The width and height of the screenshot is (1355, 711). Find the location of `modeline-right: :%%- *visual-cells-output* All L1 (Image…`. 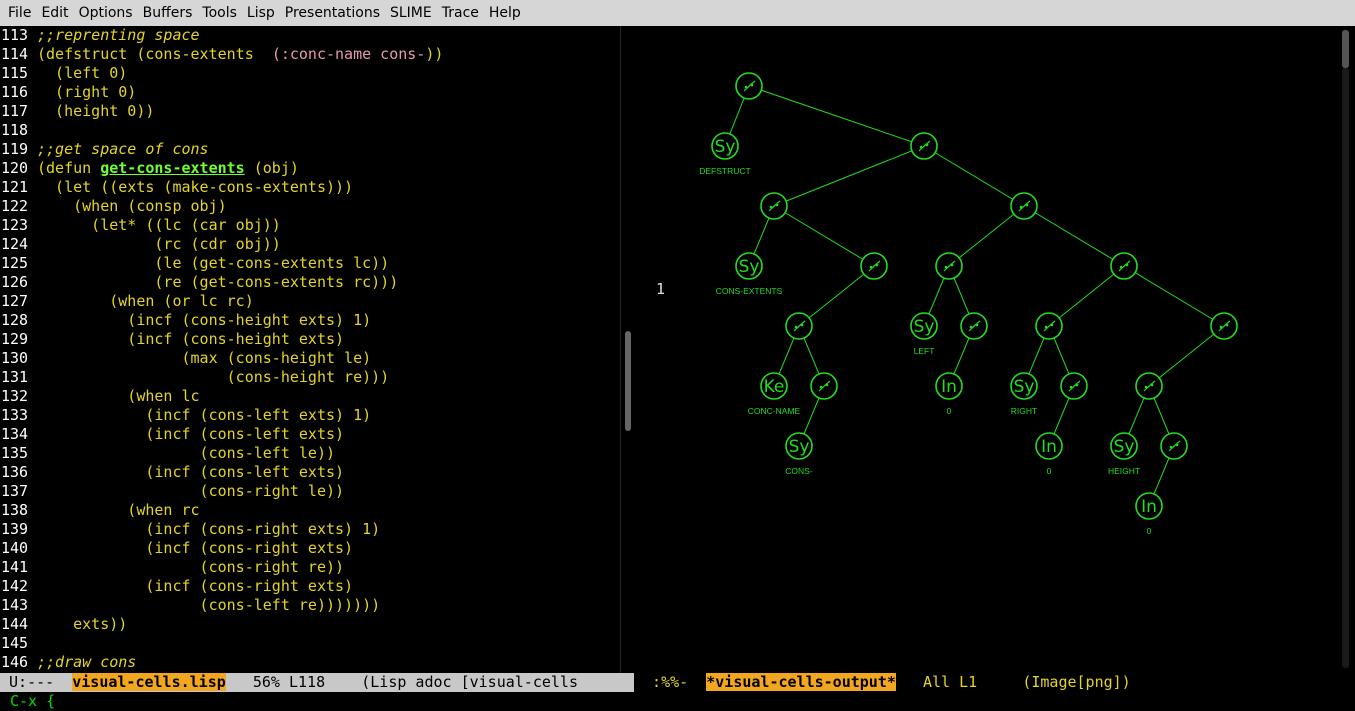

modeline-right: :%%- *visual-cells-output* All L1 (Image… is located at coordinates (994, 682).